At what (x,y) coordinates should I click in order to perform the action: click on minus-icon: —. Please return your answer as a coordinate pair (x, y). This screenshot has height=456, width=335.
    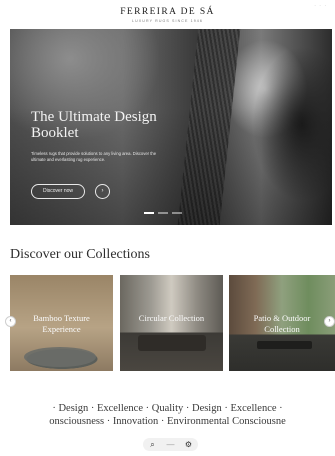
    Looking at the image, I should click on (170, 444).